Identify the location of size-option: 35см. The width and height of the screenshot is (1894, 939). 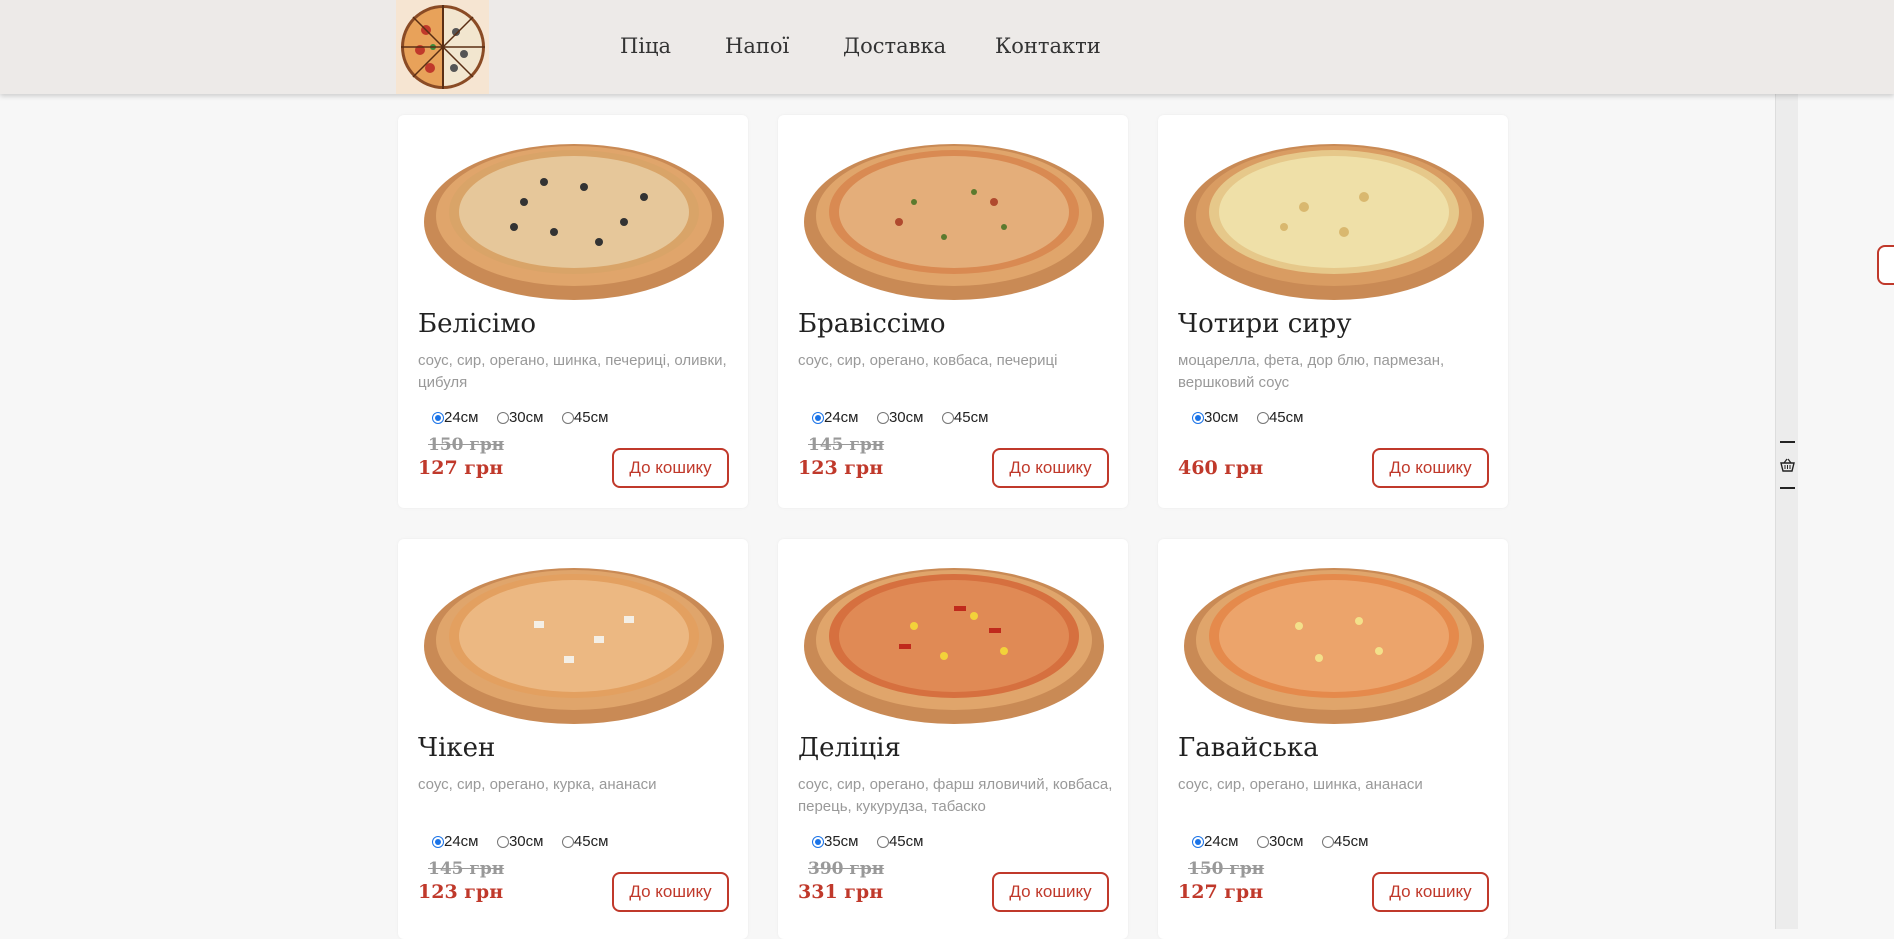
(835, 841).